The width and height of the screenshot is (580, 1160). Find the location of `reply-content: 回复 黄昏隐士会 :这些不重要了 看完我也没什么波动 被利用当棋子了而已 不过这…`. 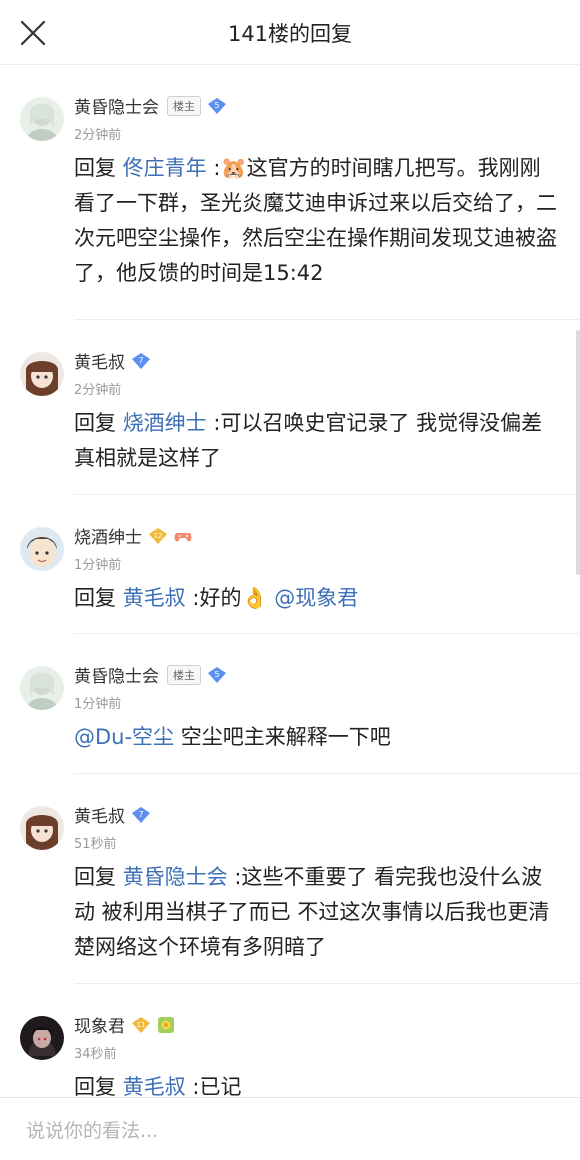

reply-content: 回复 黄昏隐士会 :这些不重要了 看完我也没什么波动 被利用当棋子了而已 不过这… is located at coordinates (317, 912).